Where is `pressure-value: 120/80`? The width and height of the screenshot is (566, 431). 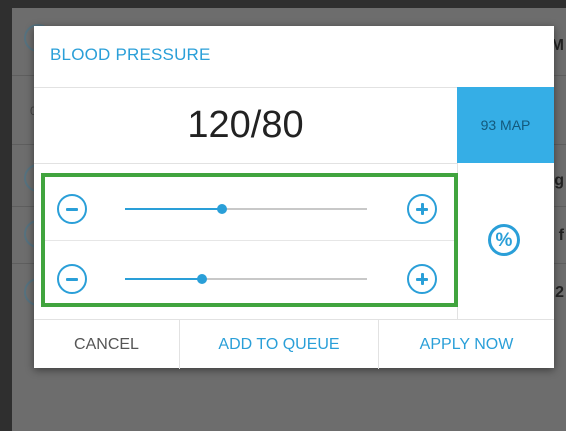
pressure-value: 120/80 is located at coordinates (245, 125).